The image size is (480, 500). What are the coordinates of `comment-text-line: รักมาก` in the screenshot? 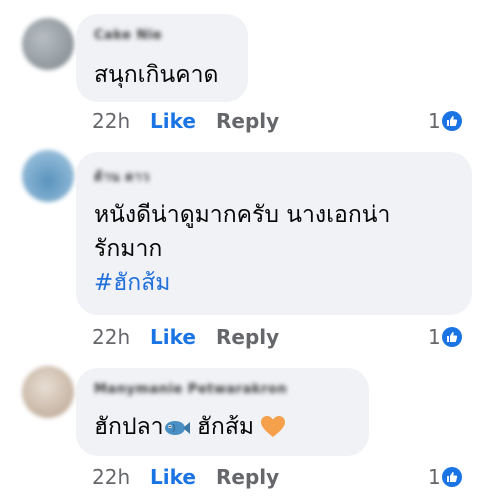 It's located at (128, 249).